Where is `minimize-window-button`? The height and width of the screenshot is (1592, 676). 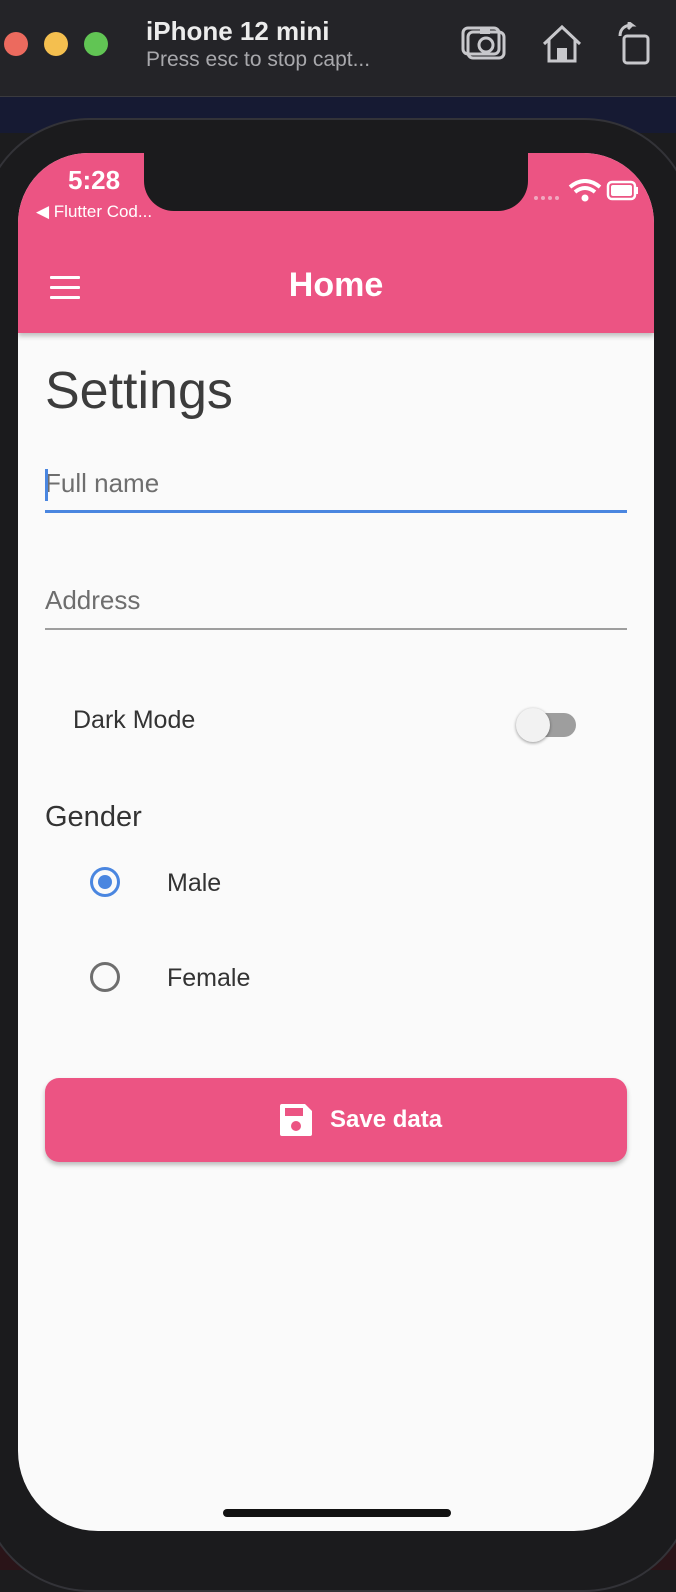
minimize-window-button is located at coordinates (56, 44).